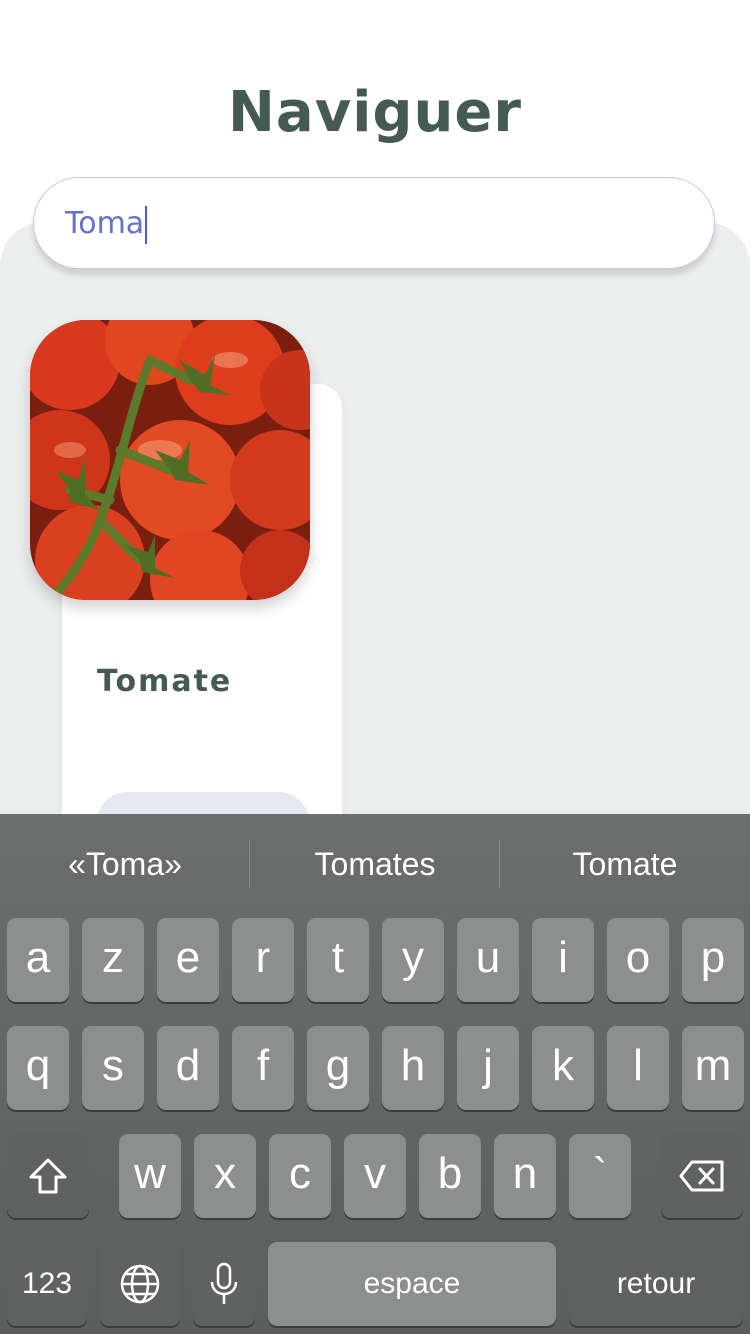 Image resolution: width=750 pixels, height=1334 pixels. Describe the element at coordinates (263, 1068) in the screenshot. I see `key-f: f` at that location.